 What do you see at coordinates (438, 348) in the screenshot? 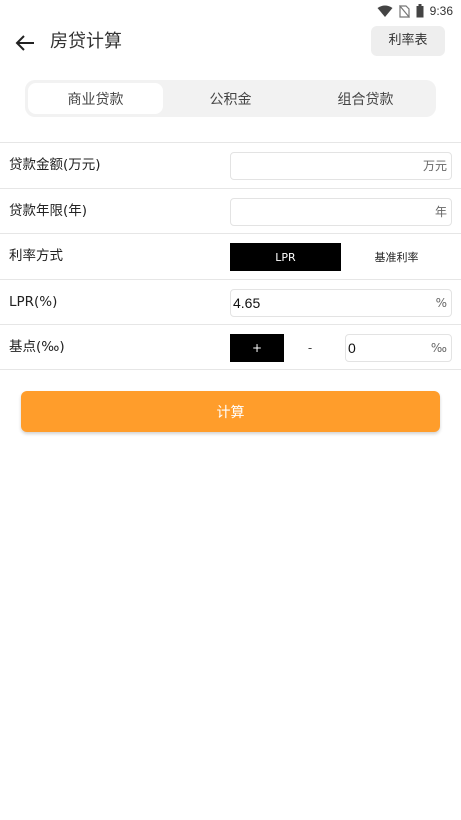
I see `basis-points-unit: ‰` at bounding box center [438, 348].